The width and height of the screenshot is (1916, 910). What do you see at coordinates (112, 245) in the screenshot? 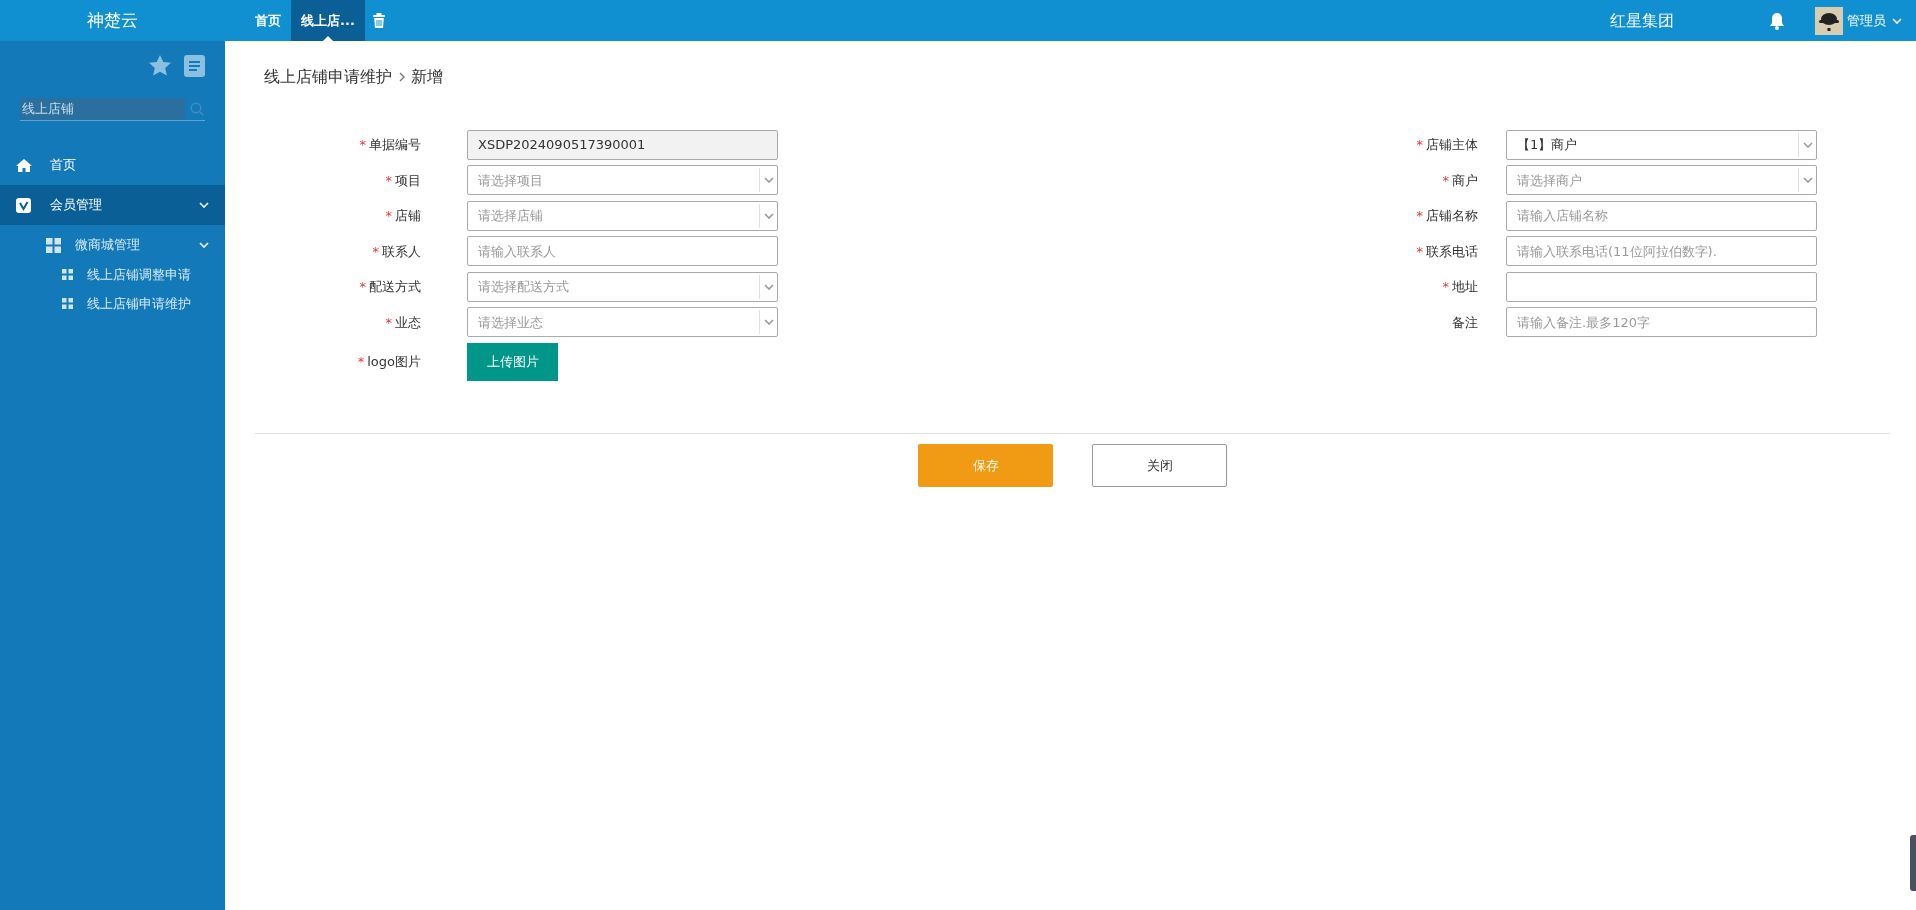
I see `nav-item: 微商城管理` at bounding box center [112, 245].